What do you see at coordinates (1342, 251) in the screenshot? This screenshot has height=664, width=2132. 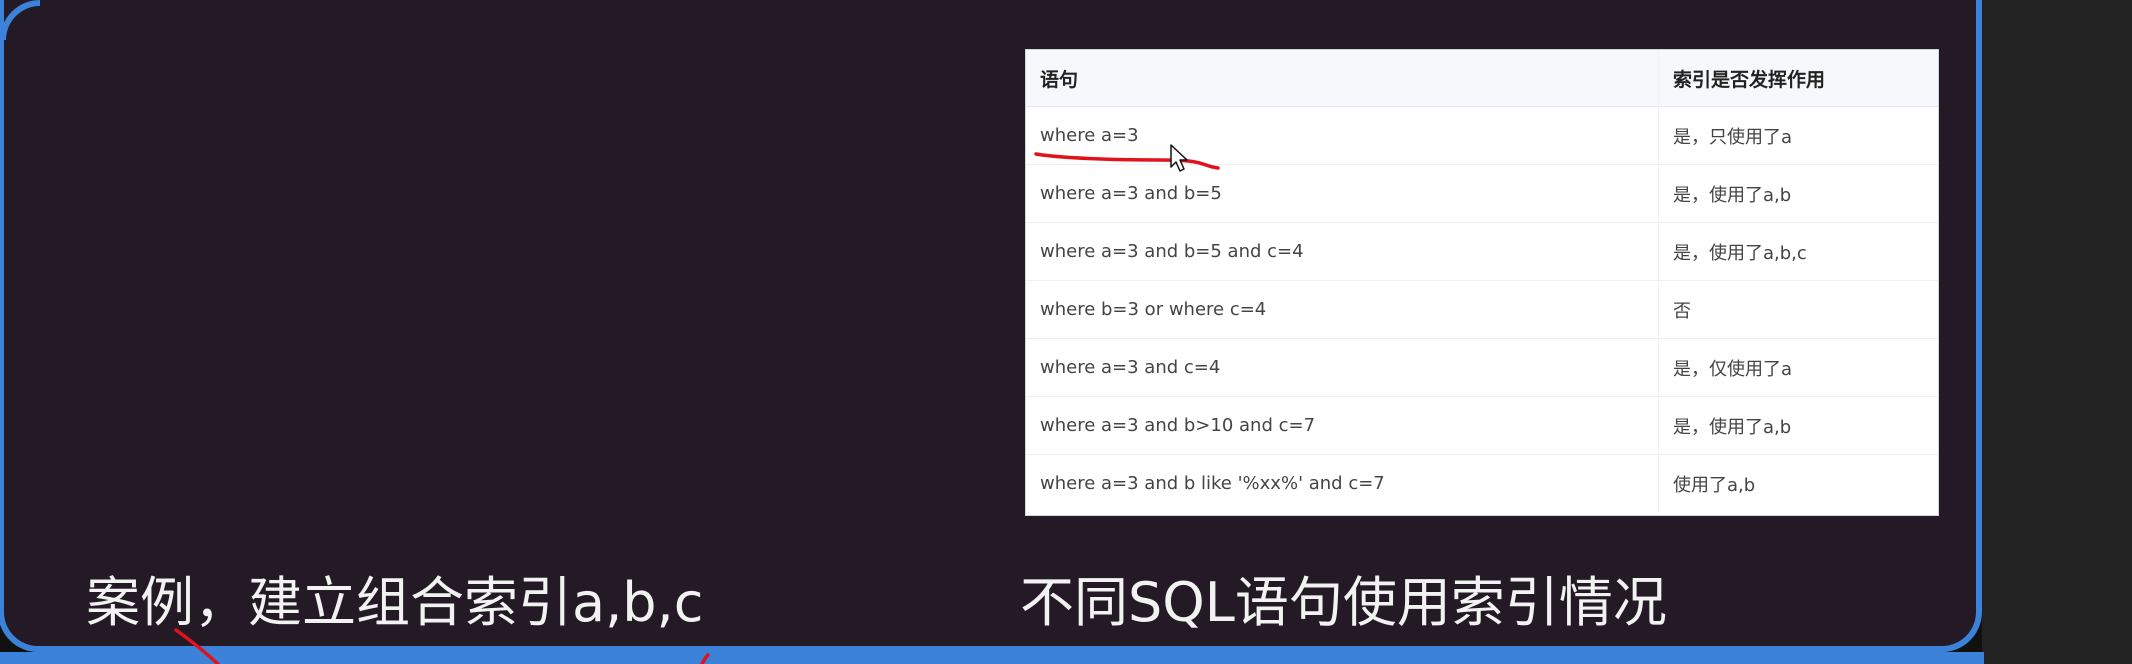 I see `statement-cell: where a=3 and b=5 and c=4` at bounding box center [1342, 251].